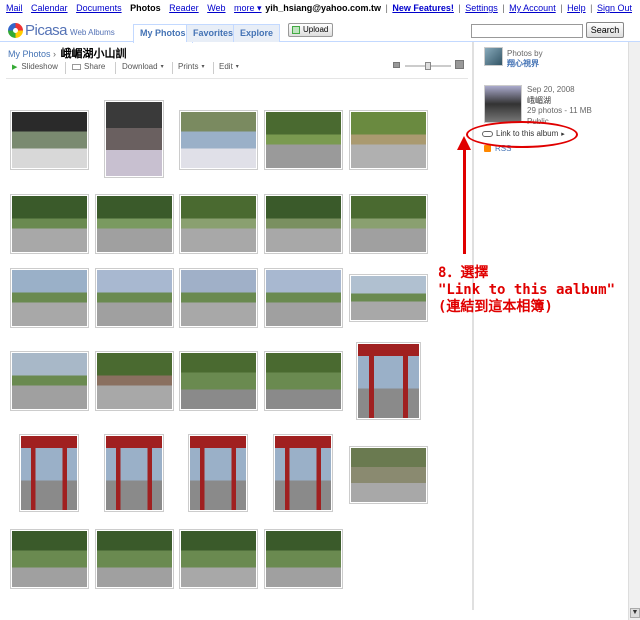 This screenshot has width=640, height=620. I want to click on picasa-logo: Picasa Web Albums, so click(61, 30).